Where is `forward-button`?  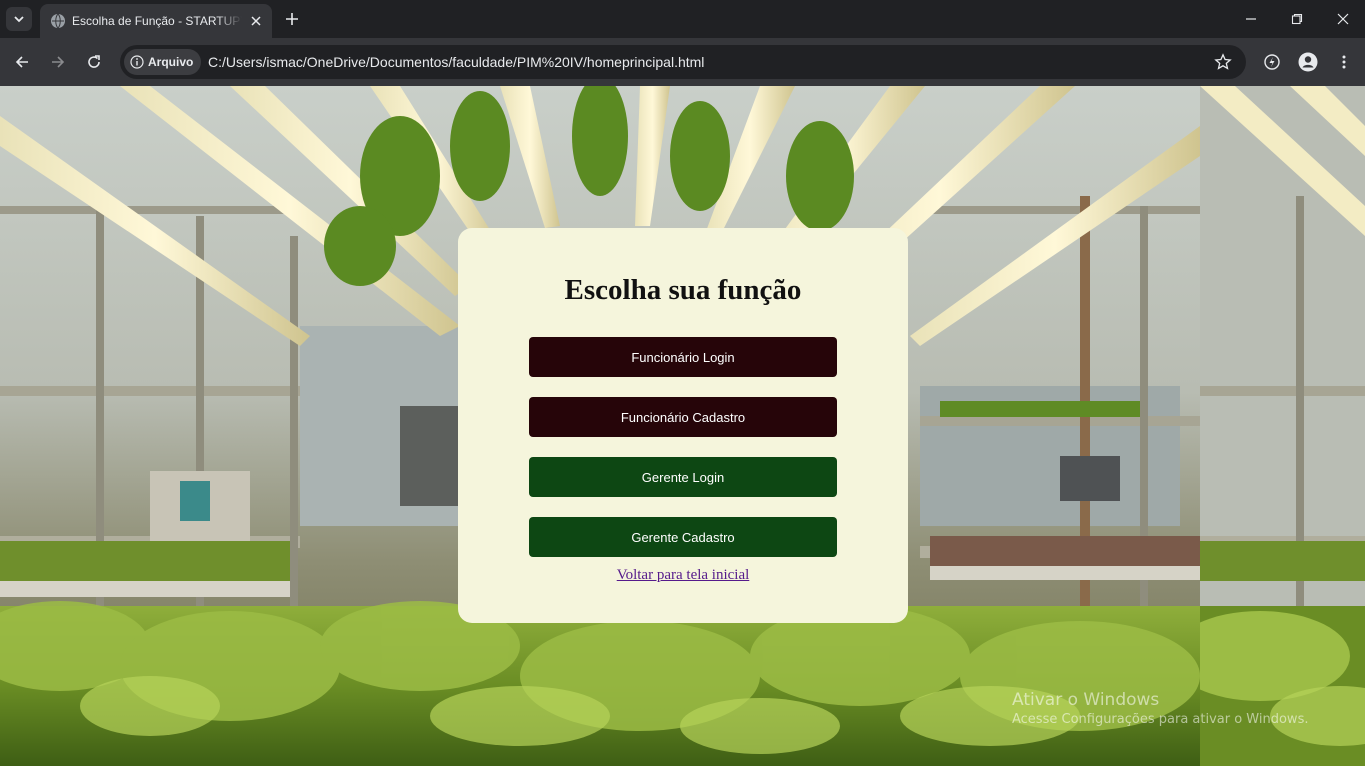 forward-button is located at coordinates (58, 62).